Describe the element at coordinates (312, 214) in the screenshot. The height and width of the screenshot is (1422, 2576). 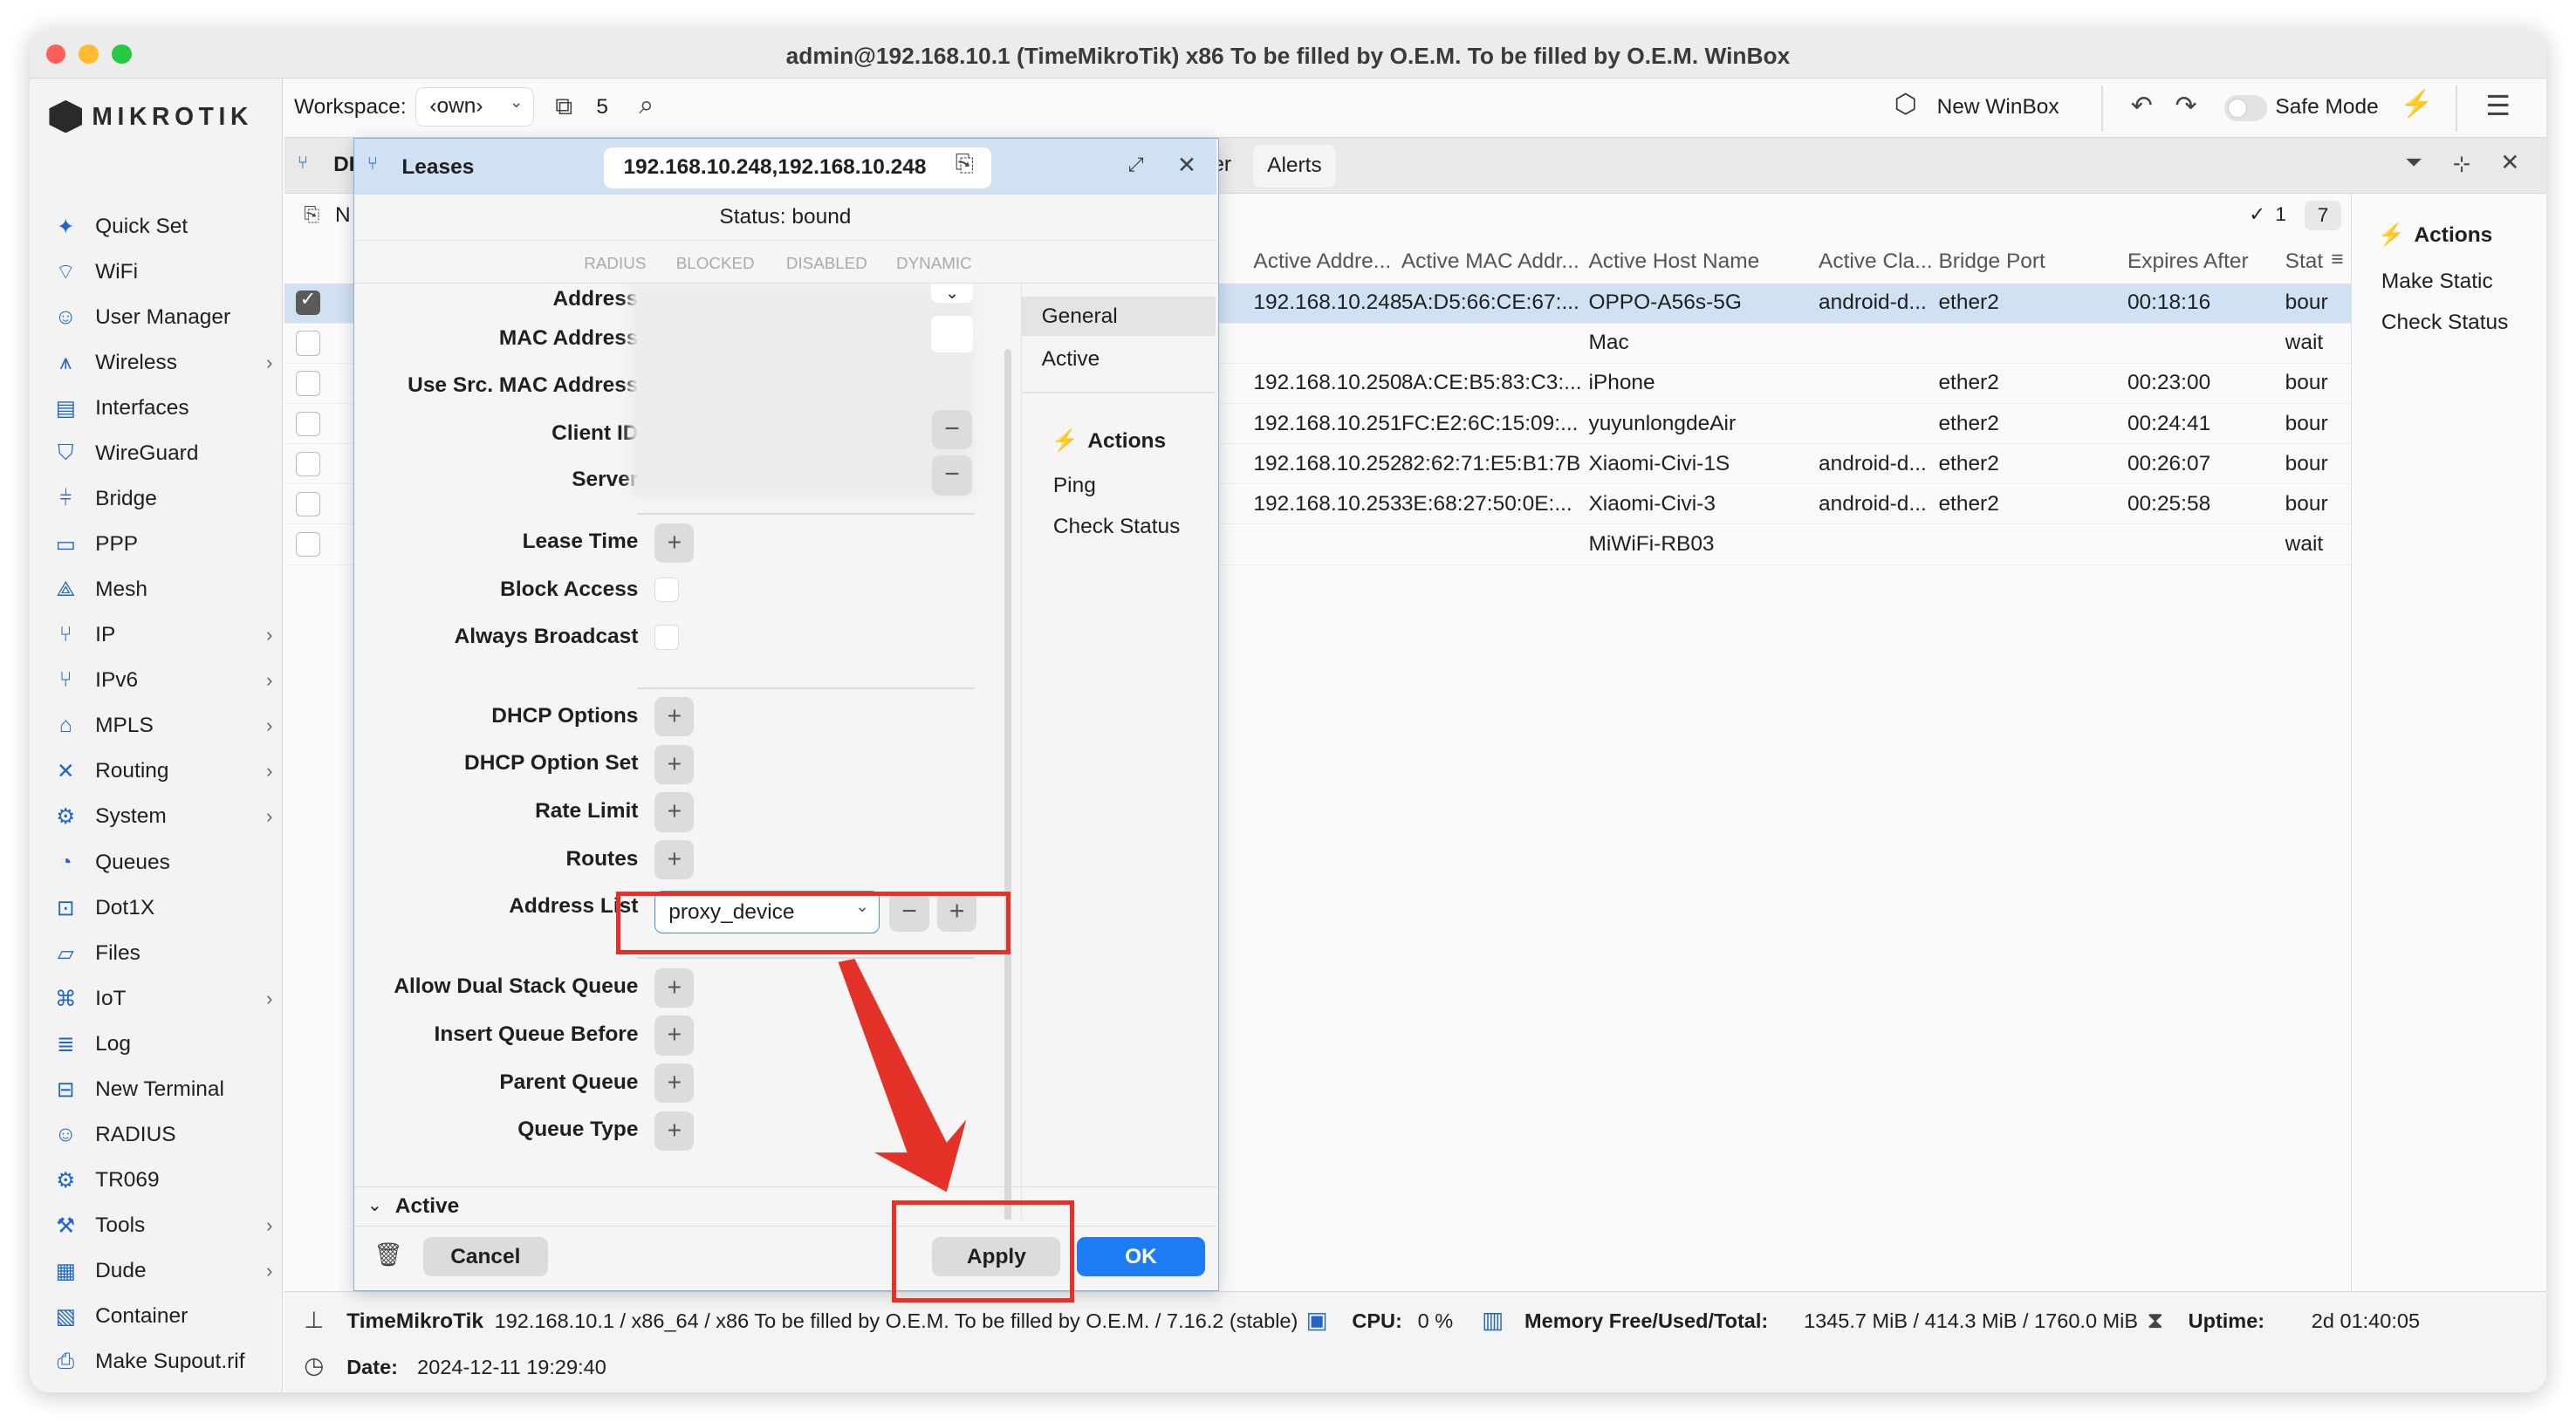
I see `new-icon: ⎘` at that location.